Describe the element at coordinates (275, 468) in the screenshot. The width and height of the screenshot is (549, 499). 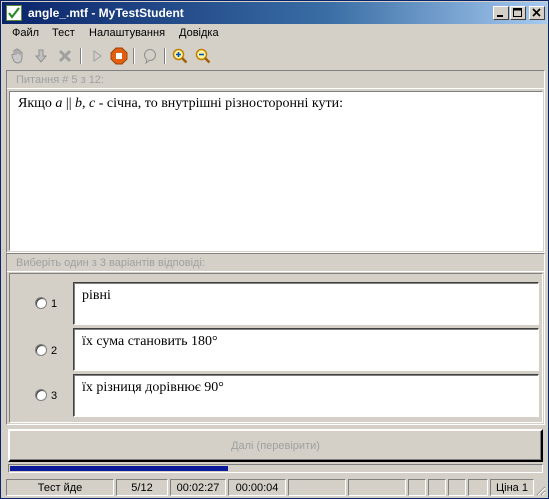
I see `test-progress-bar` at that location.